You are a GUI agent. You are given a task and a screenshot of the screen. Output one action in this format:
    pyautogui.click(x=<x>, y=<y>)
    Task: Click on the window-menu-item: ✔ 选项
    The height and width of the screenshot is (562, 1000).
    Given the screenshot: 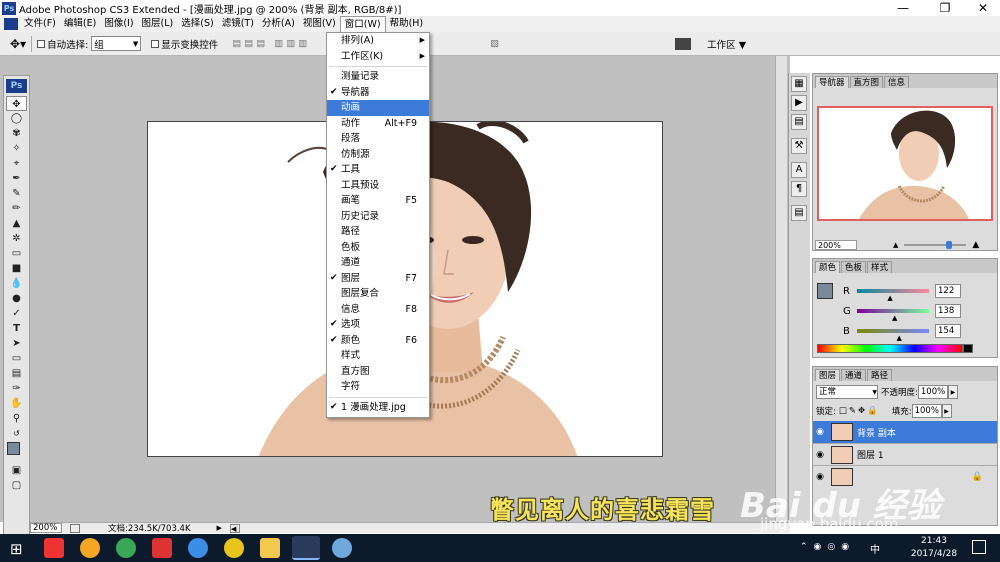 What is the action you would take?
    pyautogui.click(x=378, y=325)
    